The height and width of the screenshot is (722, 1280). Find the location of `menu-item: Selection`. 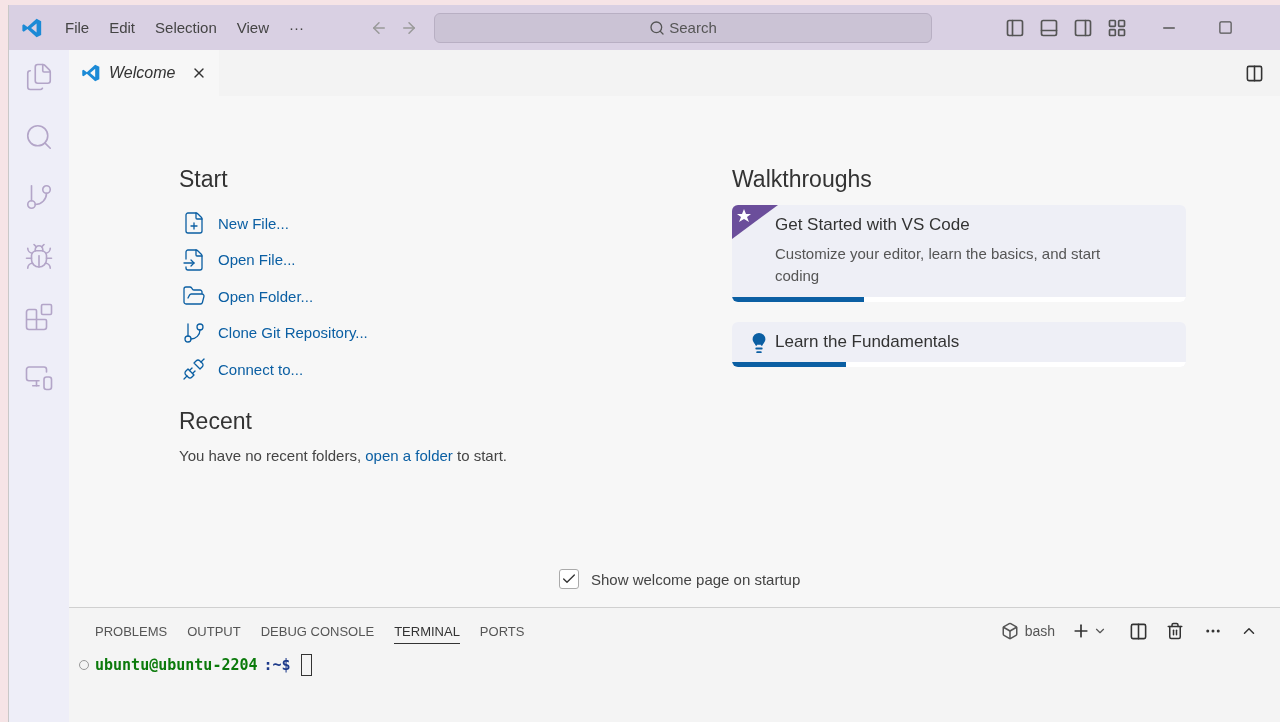

menu-item: Selection is located at coordinates (186, 27).